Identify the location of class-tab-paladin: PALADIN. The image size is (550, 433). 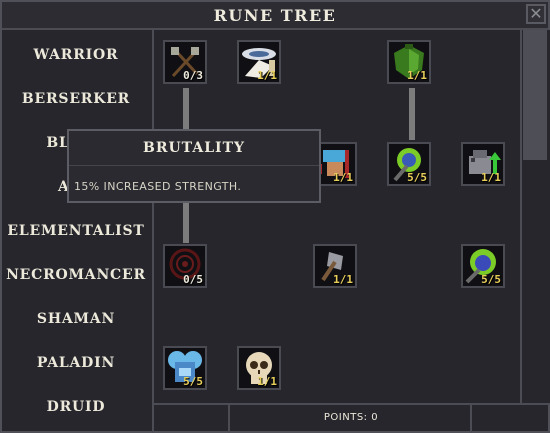
(76, 363).